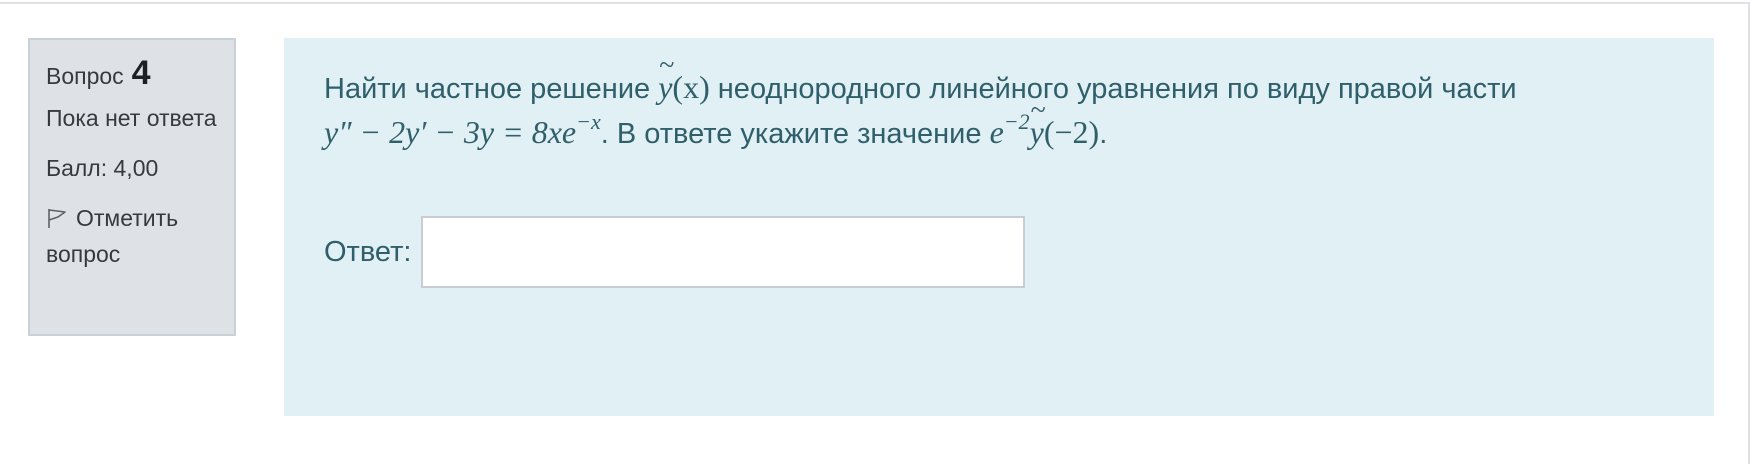  What do you see at coordinates (462, 130) in the screenshot?
I see `differential-equation: y″ − 2y′ − 3y = 8xe−x` at bounding box center [462, 130].